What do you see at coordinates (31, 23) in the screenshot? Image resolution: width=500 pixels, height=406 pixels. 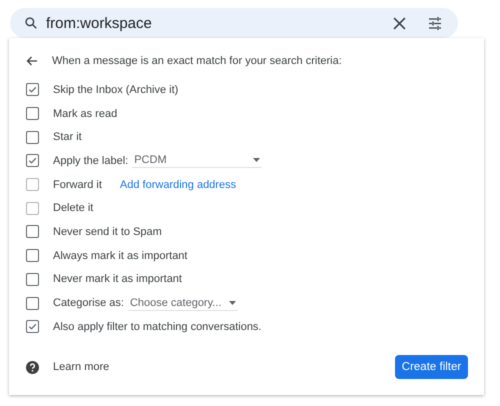 I see `search-icon` at bounding box center [31, 23].